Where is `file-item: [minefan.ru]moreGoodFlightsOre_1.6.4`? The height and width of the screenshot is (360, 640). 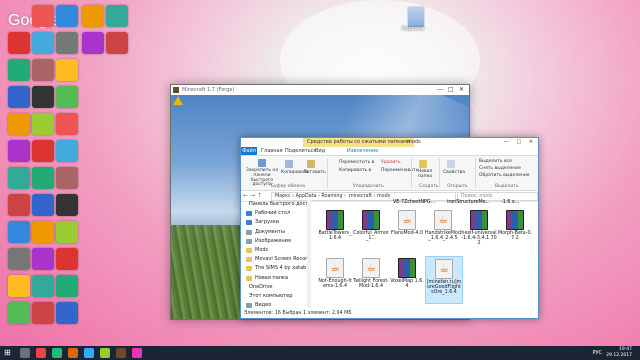
file-item: [minefan.ru]moreGoodFlightsOre_1.6.4 is located at coordinates (444, 280).